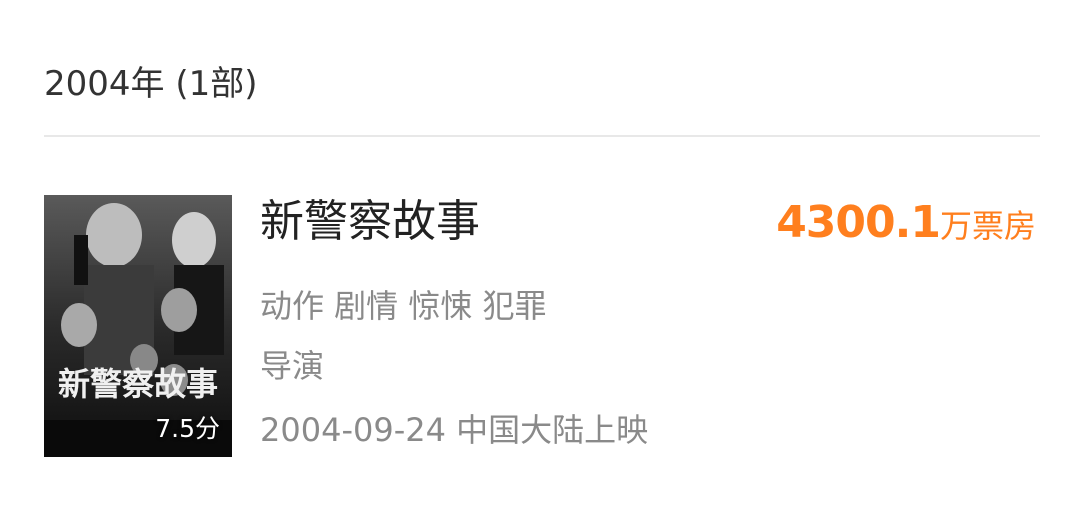  What do you see at coordinates (187, 428) in the screenshot?
I see `rating-badge: 7.5分` at bounding box center [187, 428].